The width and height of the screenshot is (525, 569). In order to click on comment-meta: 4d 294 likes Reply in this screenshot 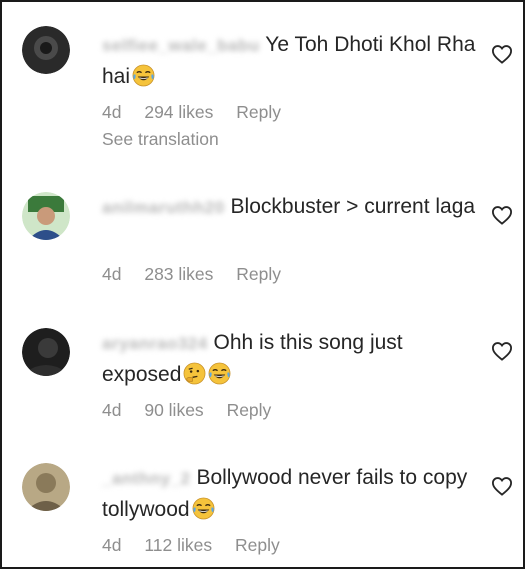, I will do `click(191, 112)`.